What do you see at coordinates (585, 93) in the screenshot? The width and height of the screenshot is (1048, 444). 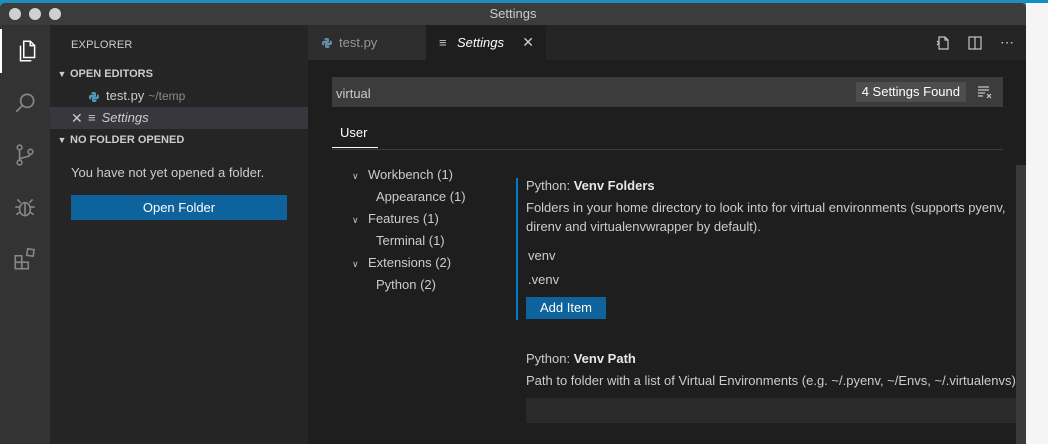 I see `settings-search-input` at bounding box center [585, 93].